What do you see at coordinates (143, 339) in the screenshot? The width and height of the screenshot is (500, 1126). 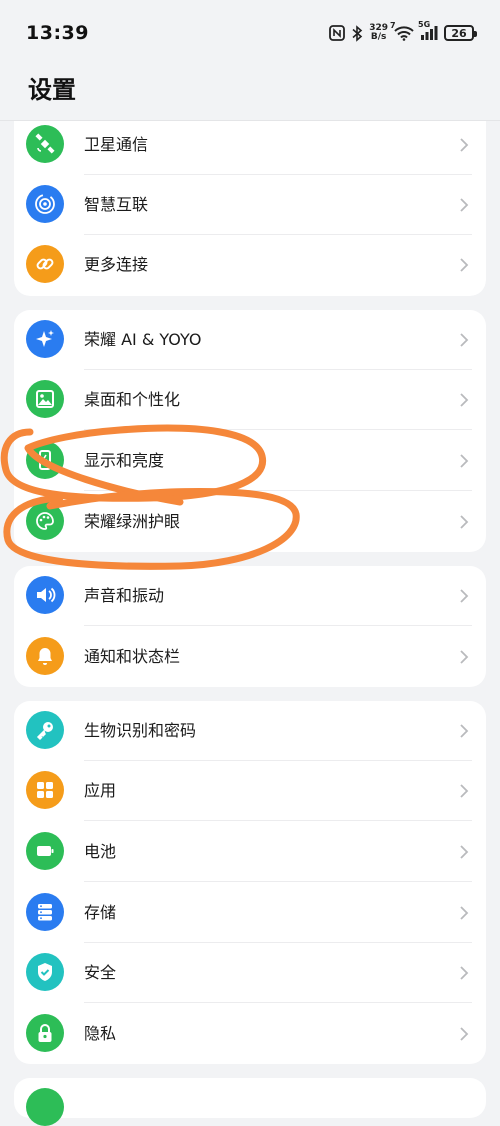 I see `settings-item-label: 荣耀 AI & YOYO` at bounding box center [143, 339].